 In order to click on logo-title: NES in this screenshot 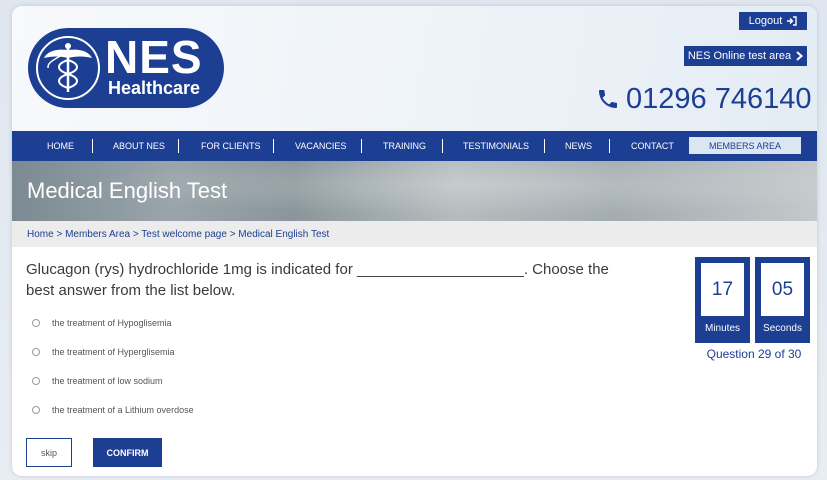, I will do `click(154, 57)`.